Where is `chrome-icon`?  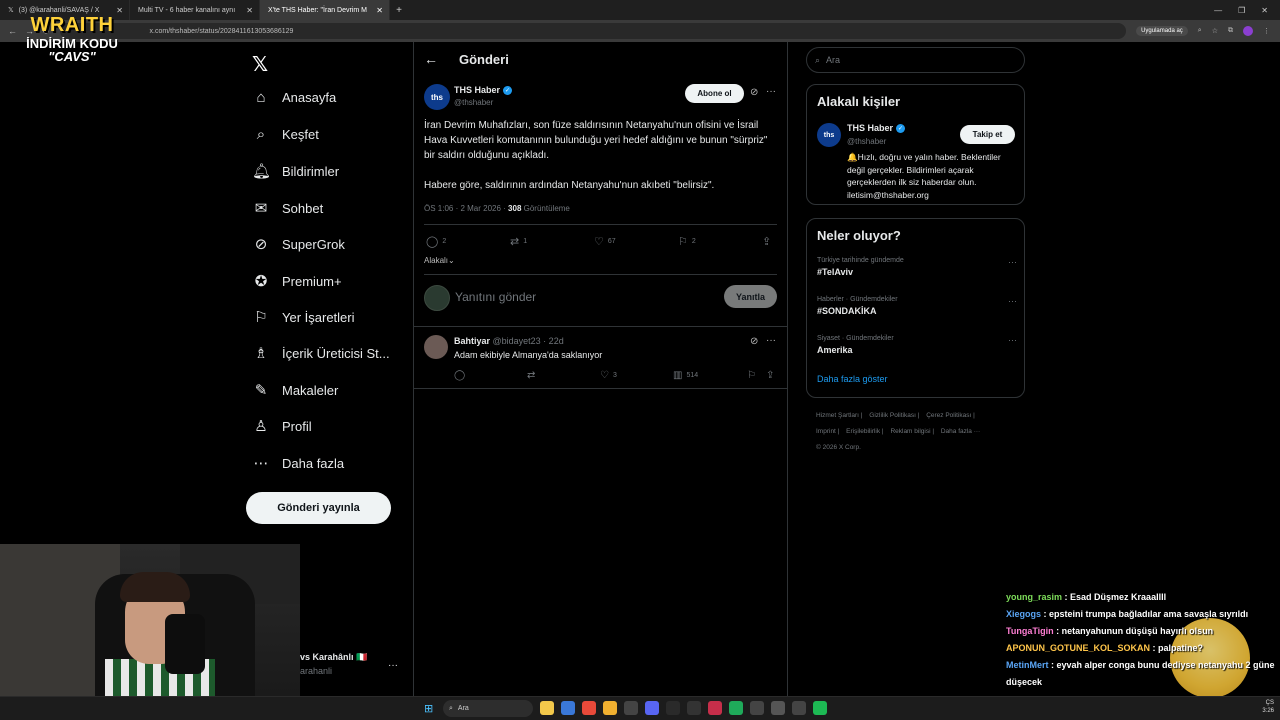
chrome-icon is located at coordinates (589, 708).